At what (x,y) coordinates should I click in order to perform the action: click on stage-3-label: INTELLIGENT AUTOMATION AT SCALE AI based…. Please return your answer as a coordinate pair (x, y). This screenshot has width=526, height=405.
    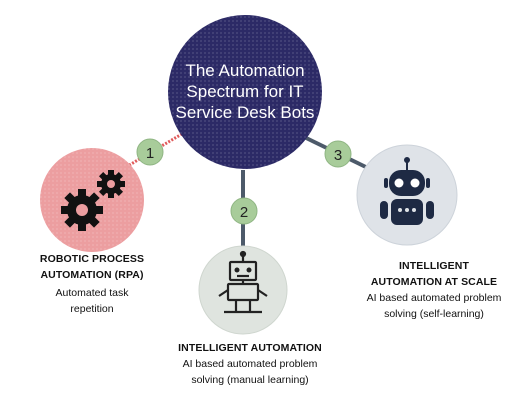
    Looking at the image, I should click on (434, 290).